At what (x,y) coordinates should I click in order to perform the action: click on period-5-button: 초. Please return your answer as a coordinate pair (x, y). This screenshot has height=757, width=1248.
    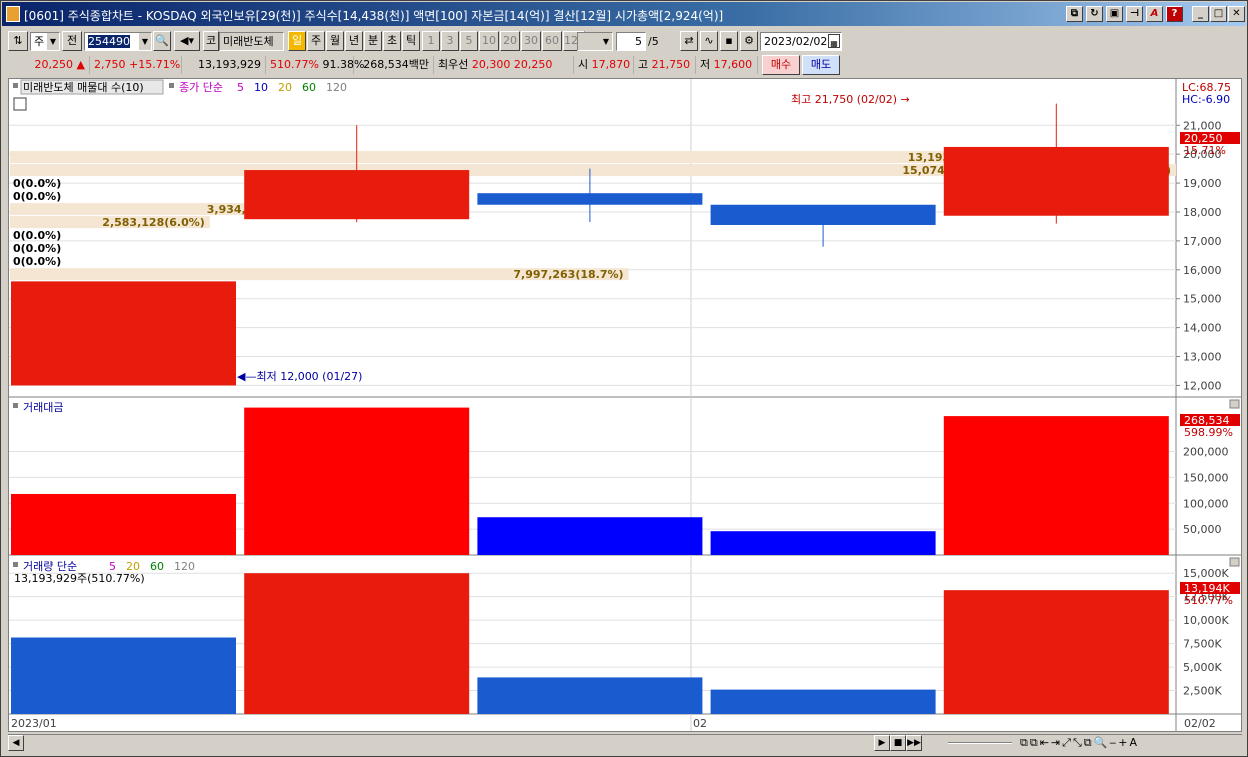
    Looking at the image, I should click on (392, 41).